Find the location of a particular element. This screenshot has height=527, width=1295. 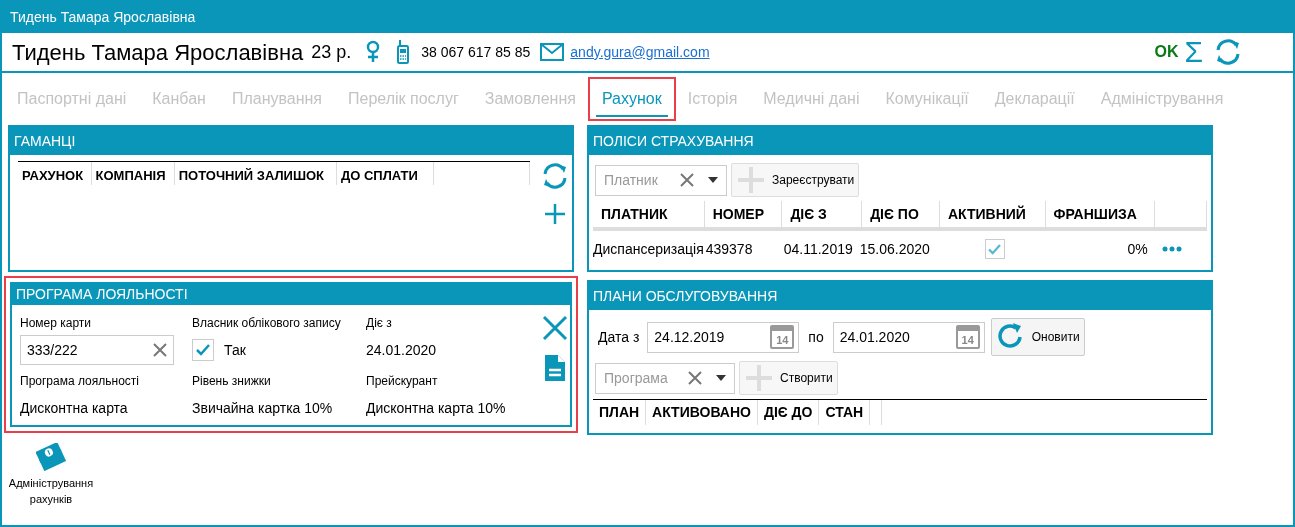

column-header: ПЛАТНИК is located at coordinates (649, 214).